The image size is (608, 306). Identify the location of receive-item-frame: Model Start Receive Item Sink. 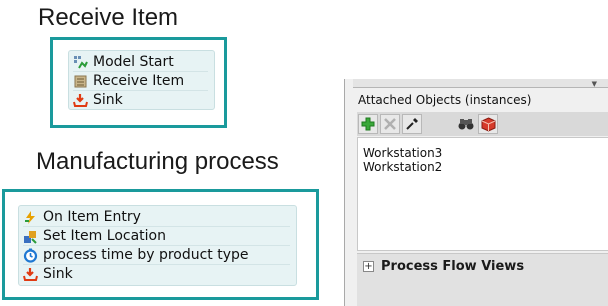
(138, 82).